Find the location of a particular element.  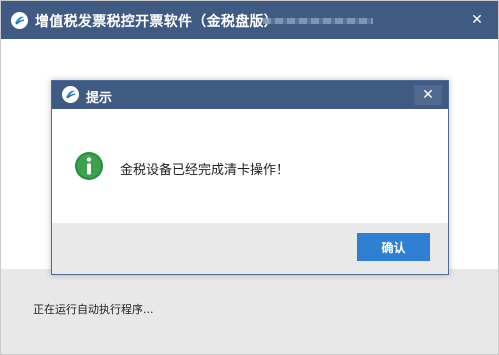

dialog-title: 提示 is located at coordinates (99, 98).